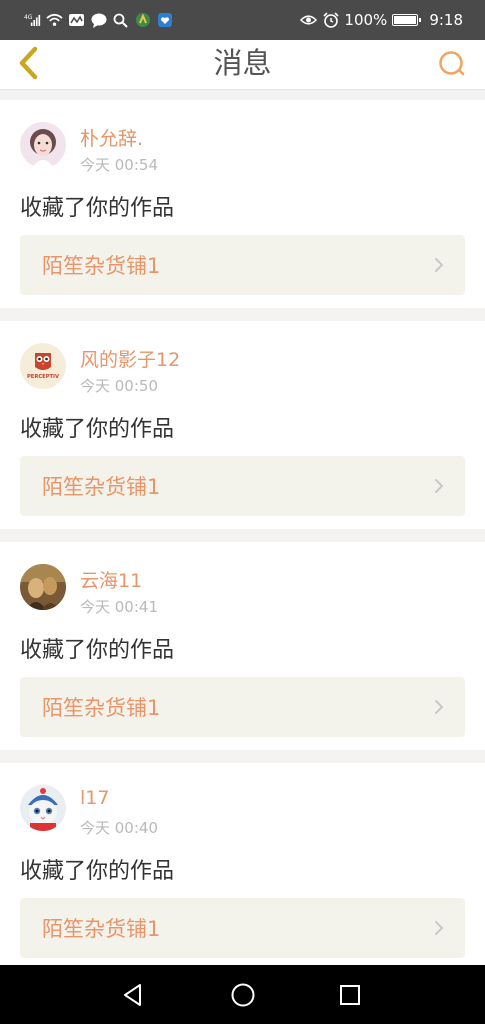 This screenshot has width=485, height=1024. I want to click on app-icon, so click(142, 20).